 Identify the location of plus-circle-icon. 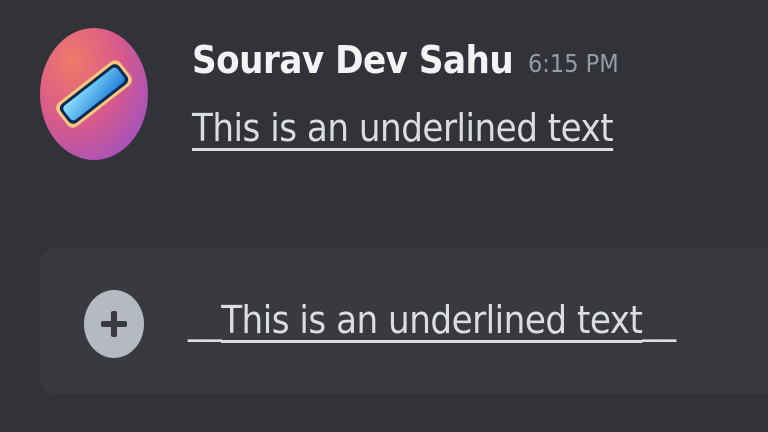
(114, 324).